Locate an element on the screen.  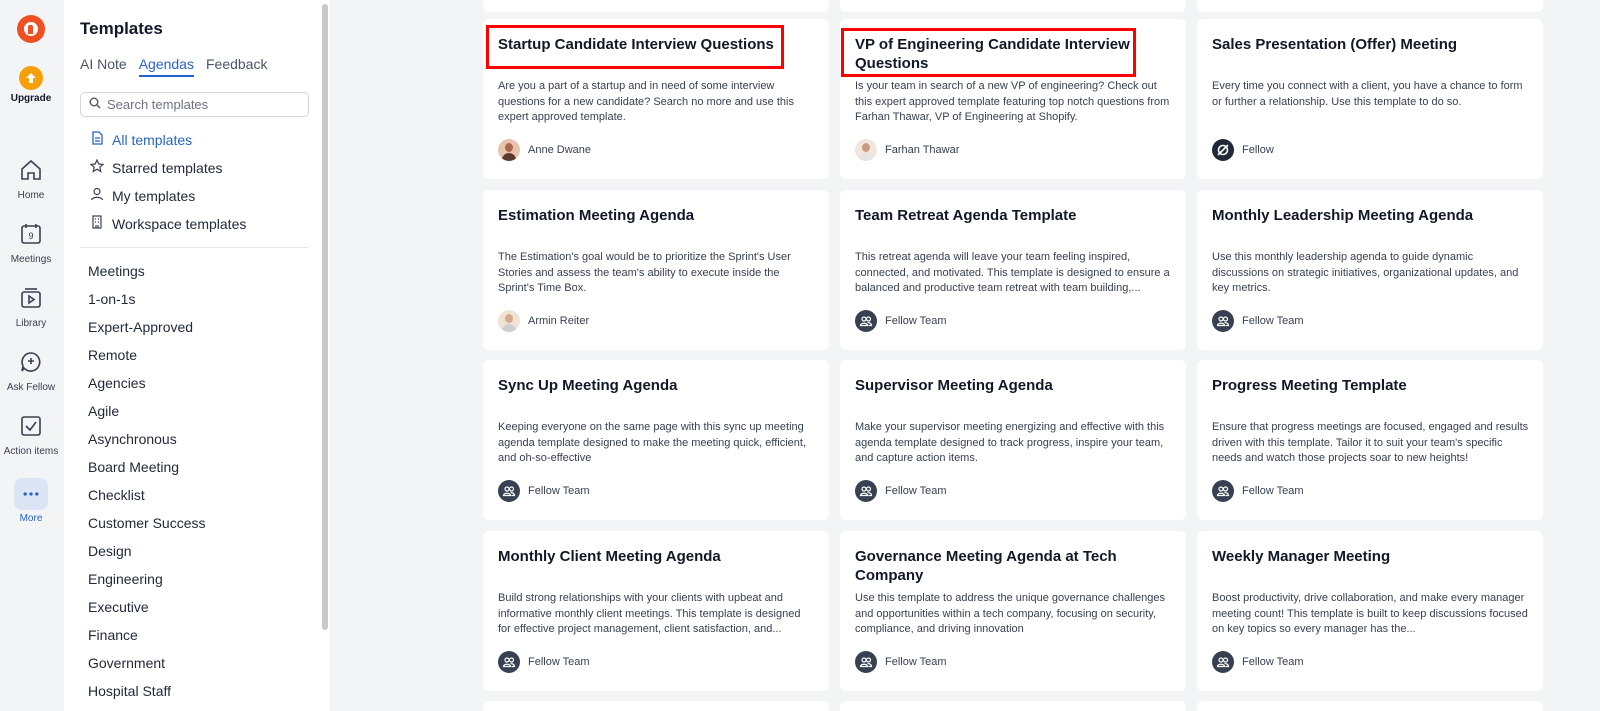
category-asynchronous: Asynchronous is located at coordinates (132, 439).